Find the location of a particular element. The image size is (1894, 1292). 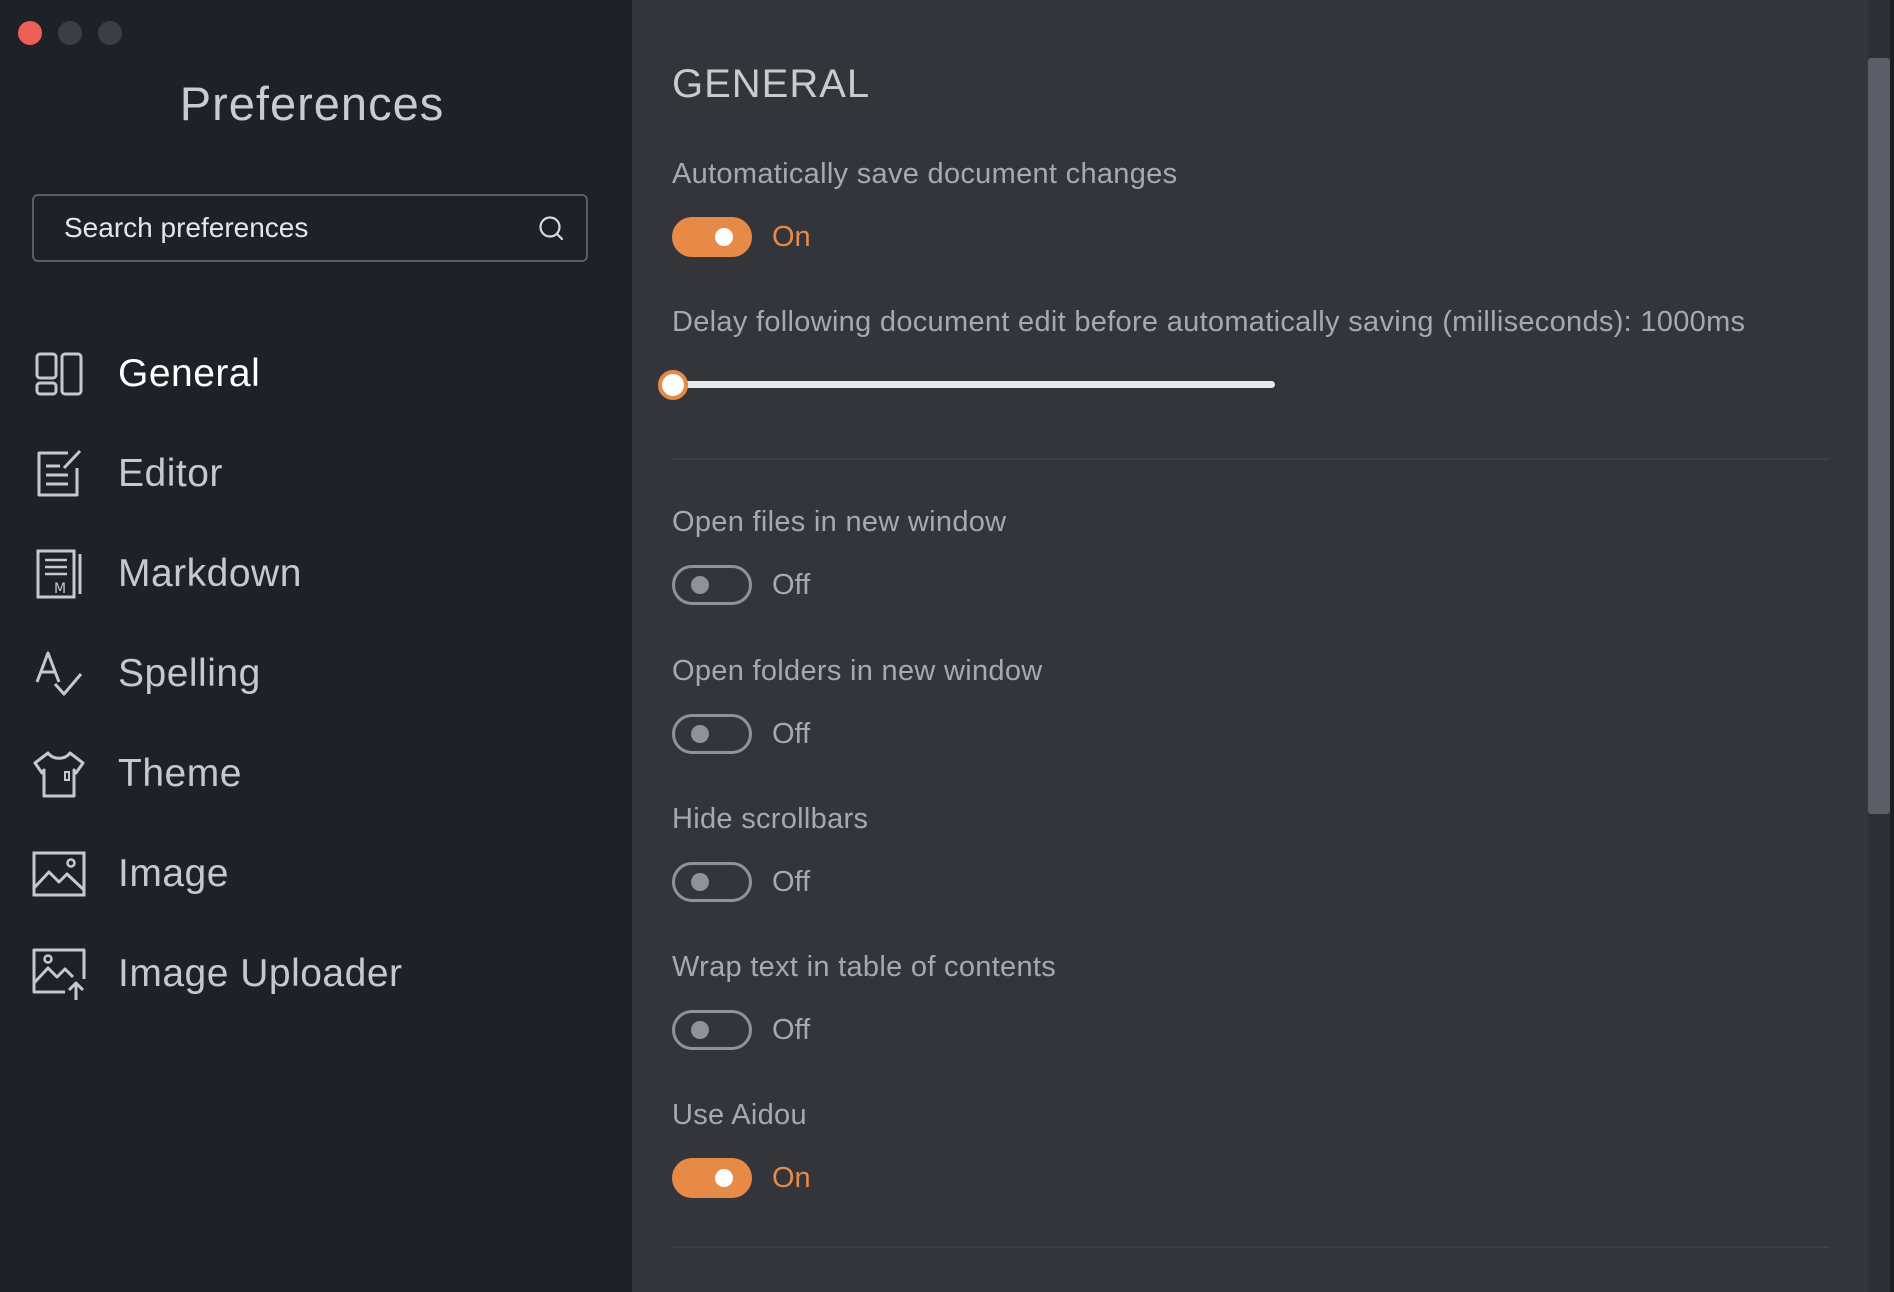

wrap-toc-toggle is located at coordinates (712, 1030).